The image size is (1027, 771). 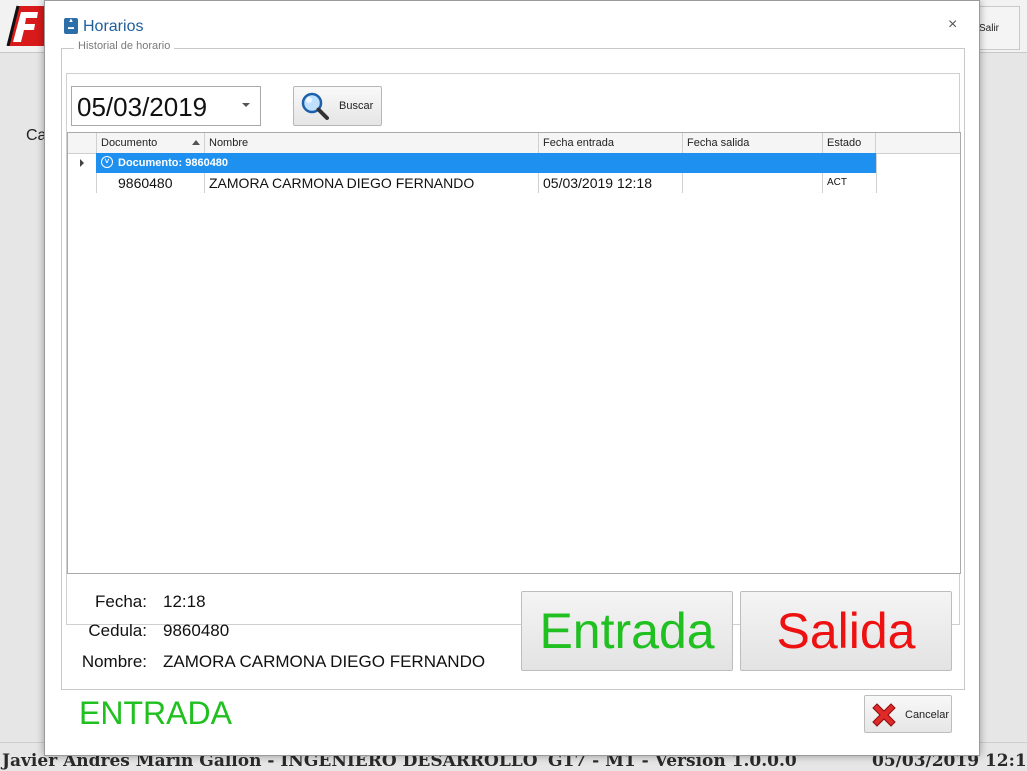 What do you see at coordinates (145, 183) in the screenshot?
I see `cell-documento: 9860480` at bounding box center [145, 183].